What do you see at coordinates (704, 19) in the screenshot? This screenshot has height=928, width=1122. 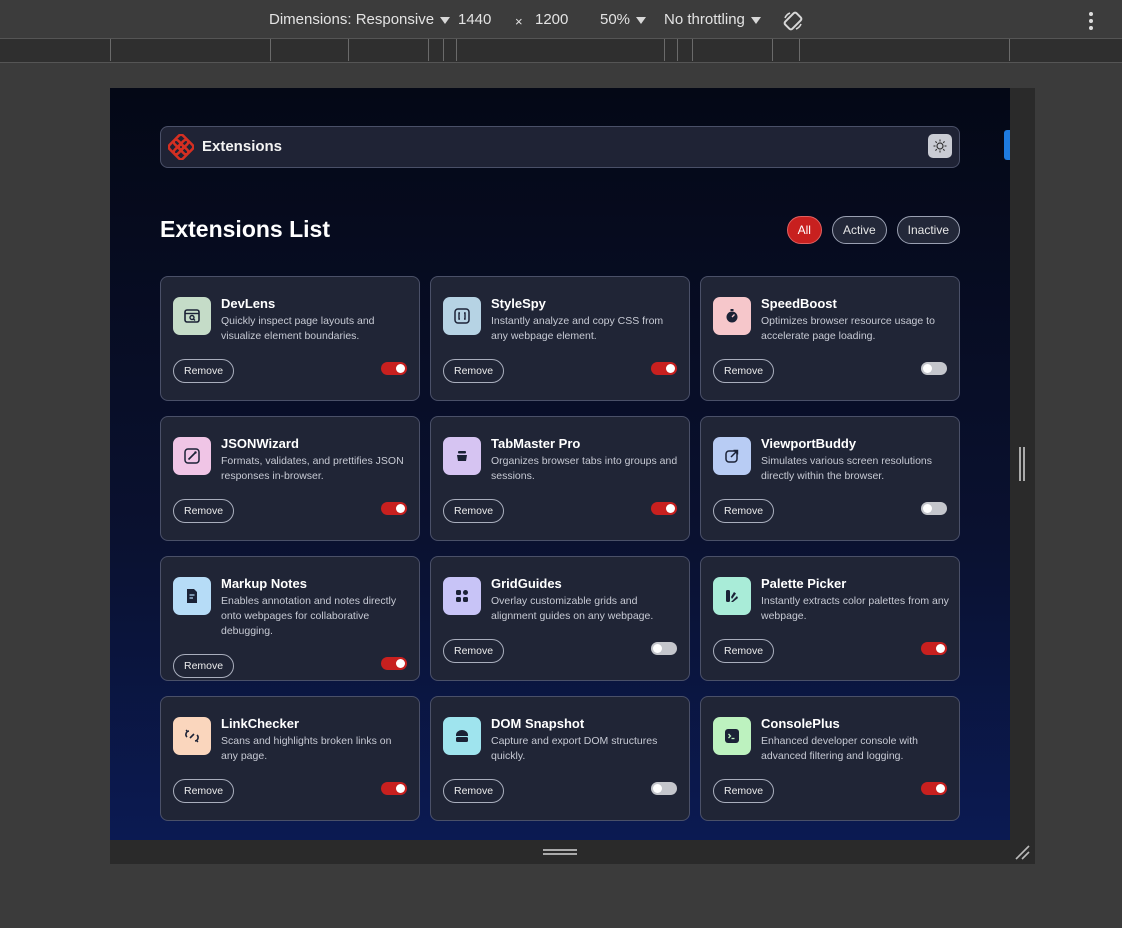 I see `throttling-label: No throttling` at bounding box center [704, 19].